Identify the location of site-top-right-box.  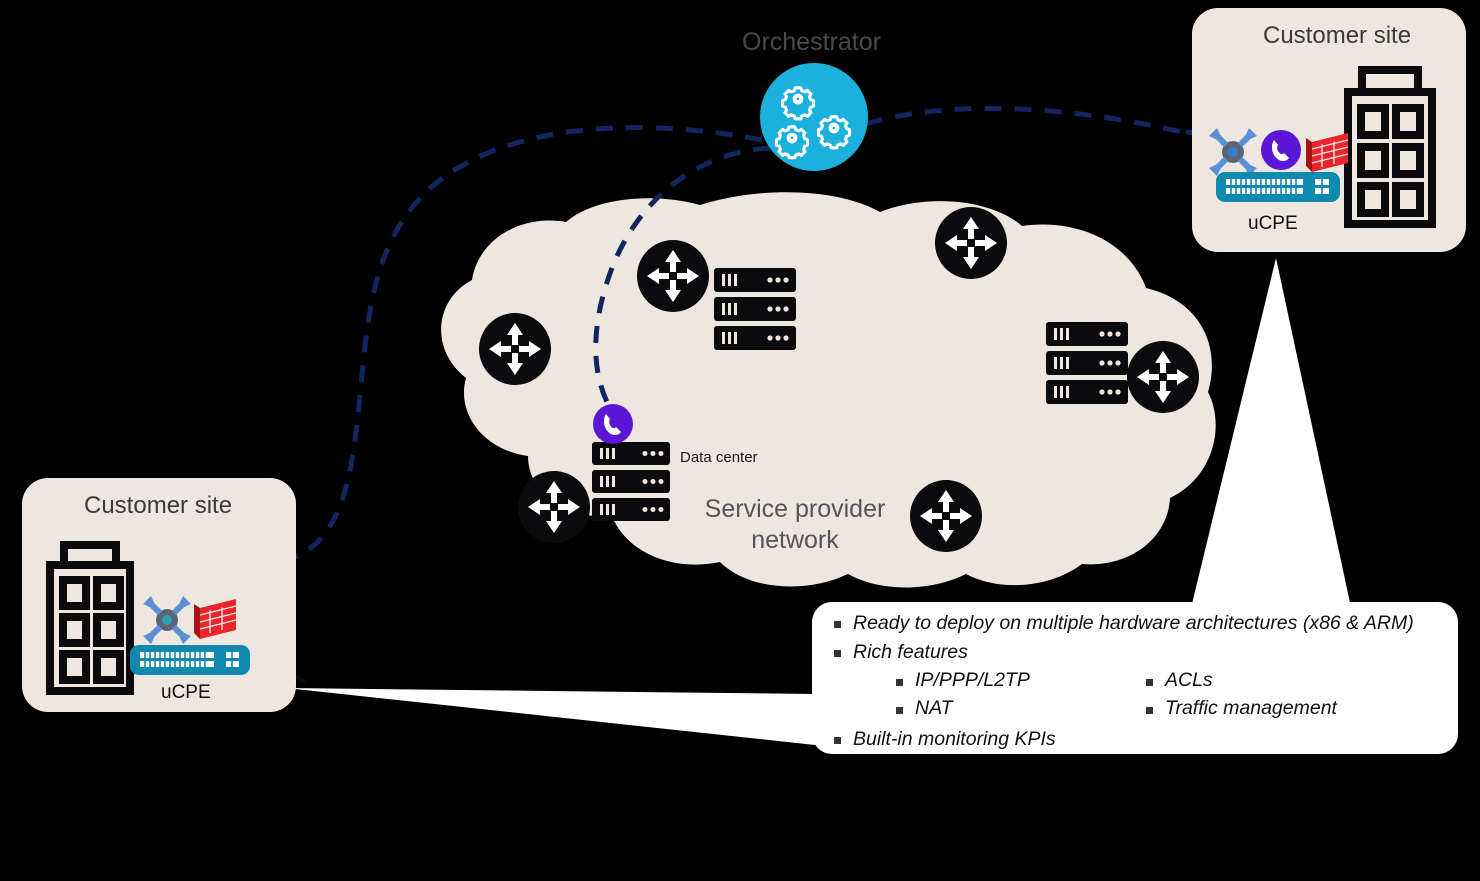
(1329, 130).